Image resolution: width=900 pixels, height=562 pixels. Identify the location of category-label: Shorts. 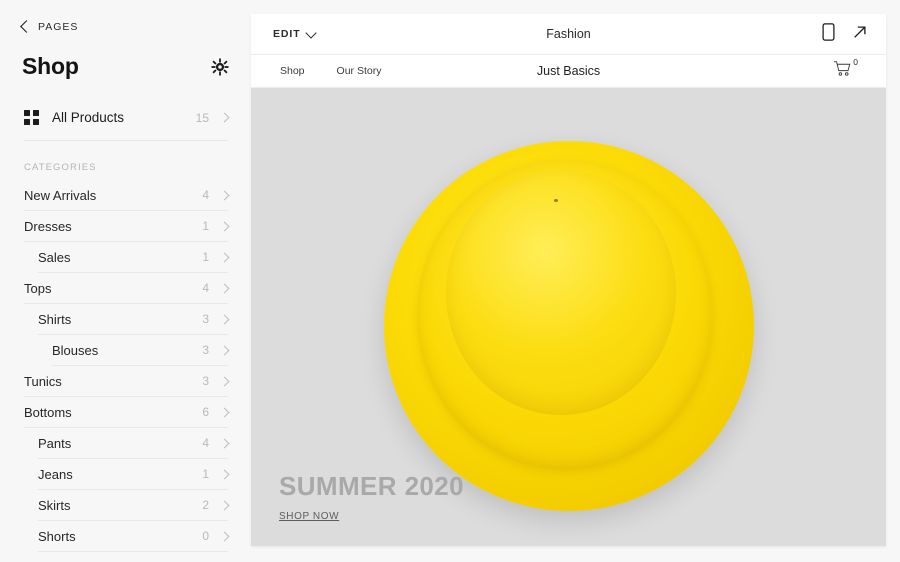
(57, 536).